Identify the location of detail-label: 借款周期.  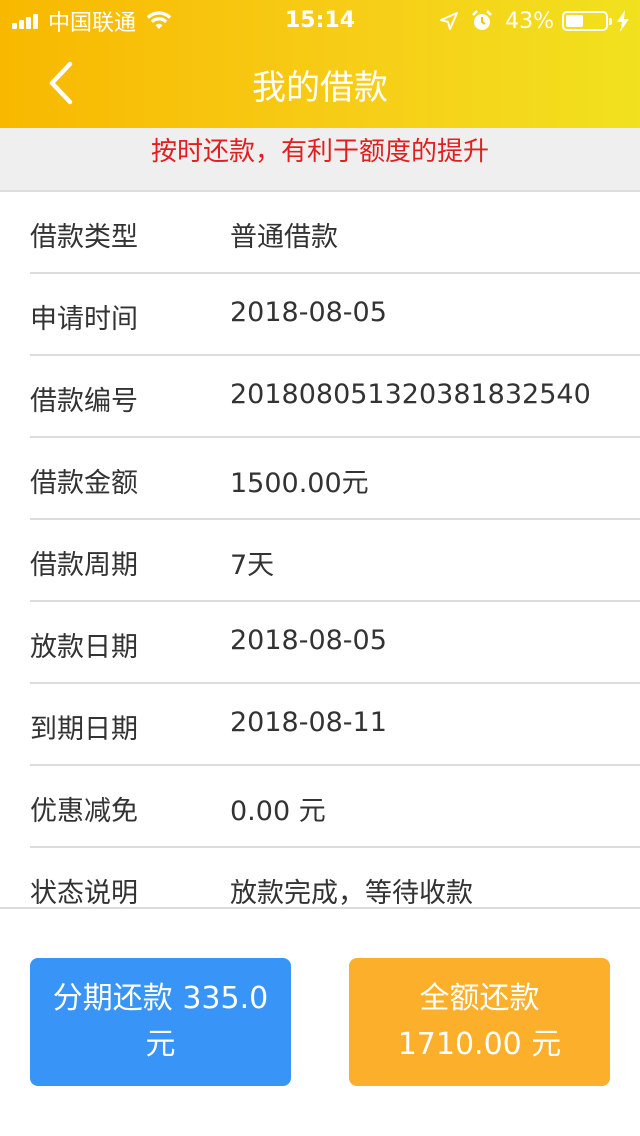
(84, 565).